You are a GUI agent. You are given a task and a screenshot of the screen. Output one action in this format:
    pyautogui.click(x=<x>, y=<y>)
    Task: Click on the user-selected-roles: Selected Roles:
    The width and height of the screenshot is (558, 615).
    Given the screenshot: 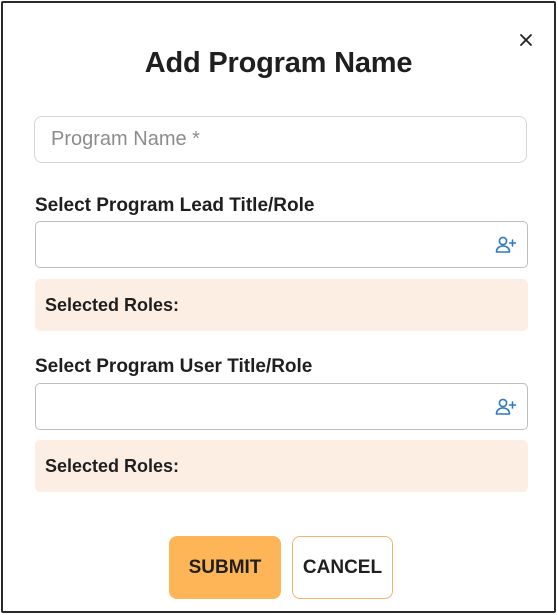 What is the action you would take?
    pyautogui.click(x=281, y=466)
    